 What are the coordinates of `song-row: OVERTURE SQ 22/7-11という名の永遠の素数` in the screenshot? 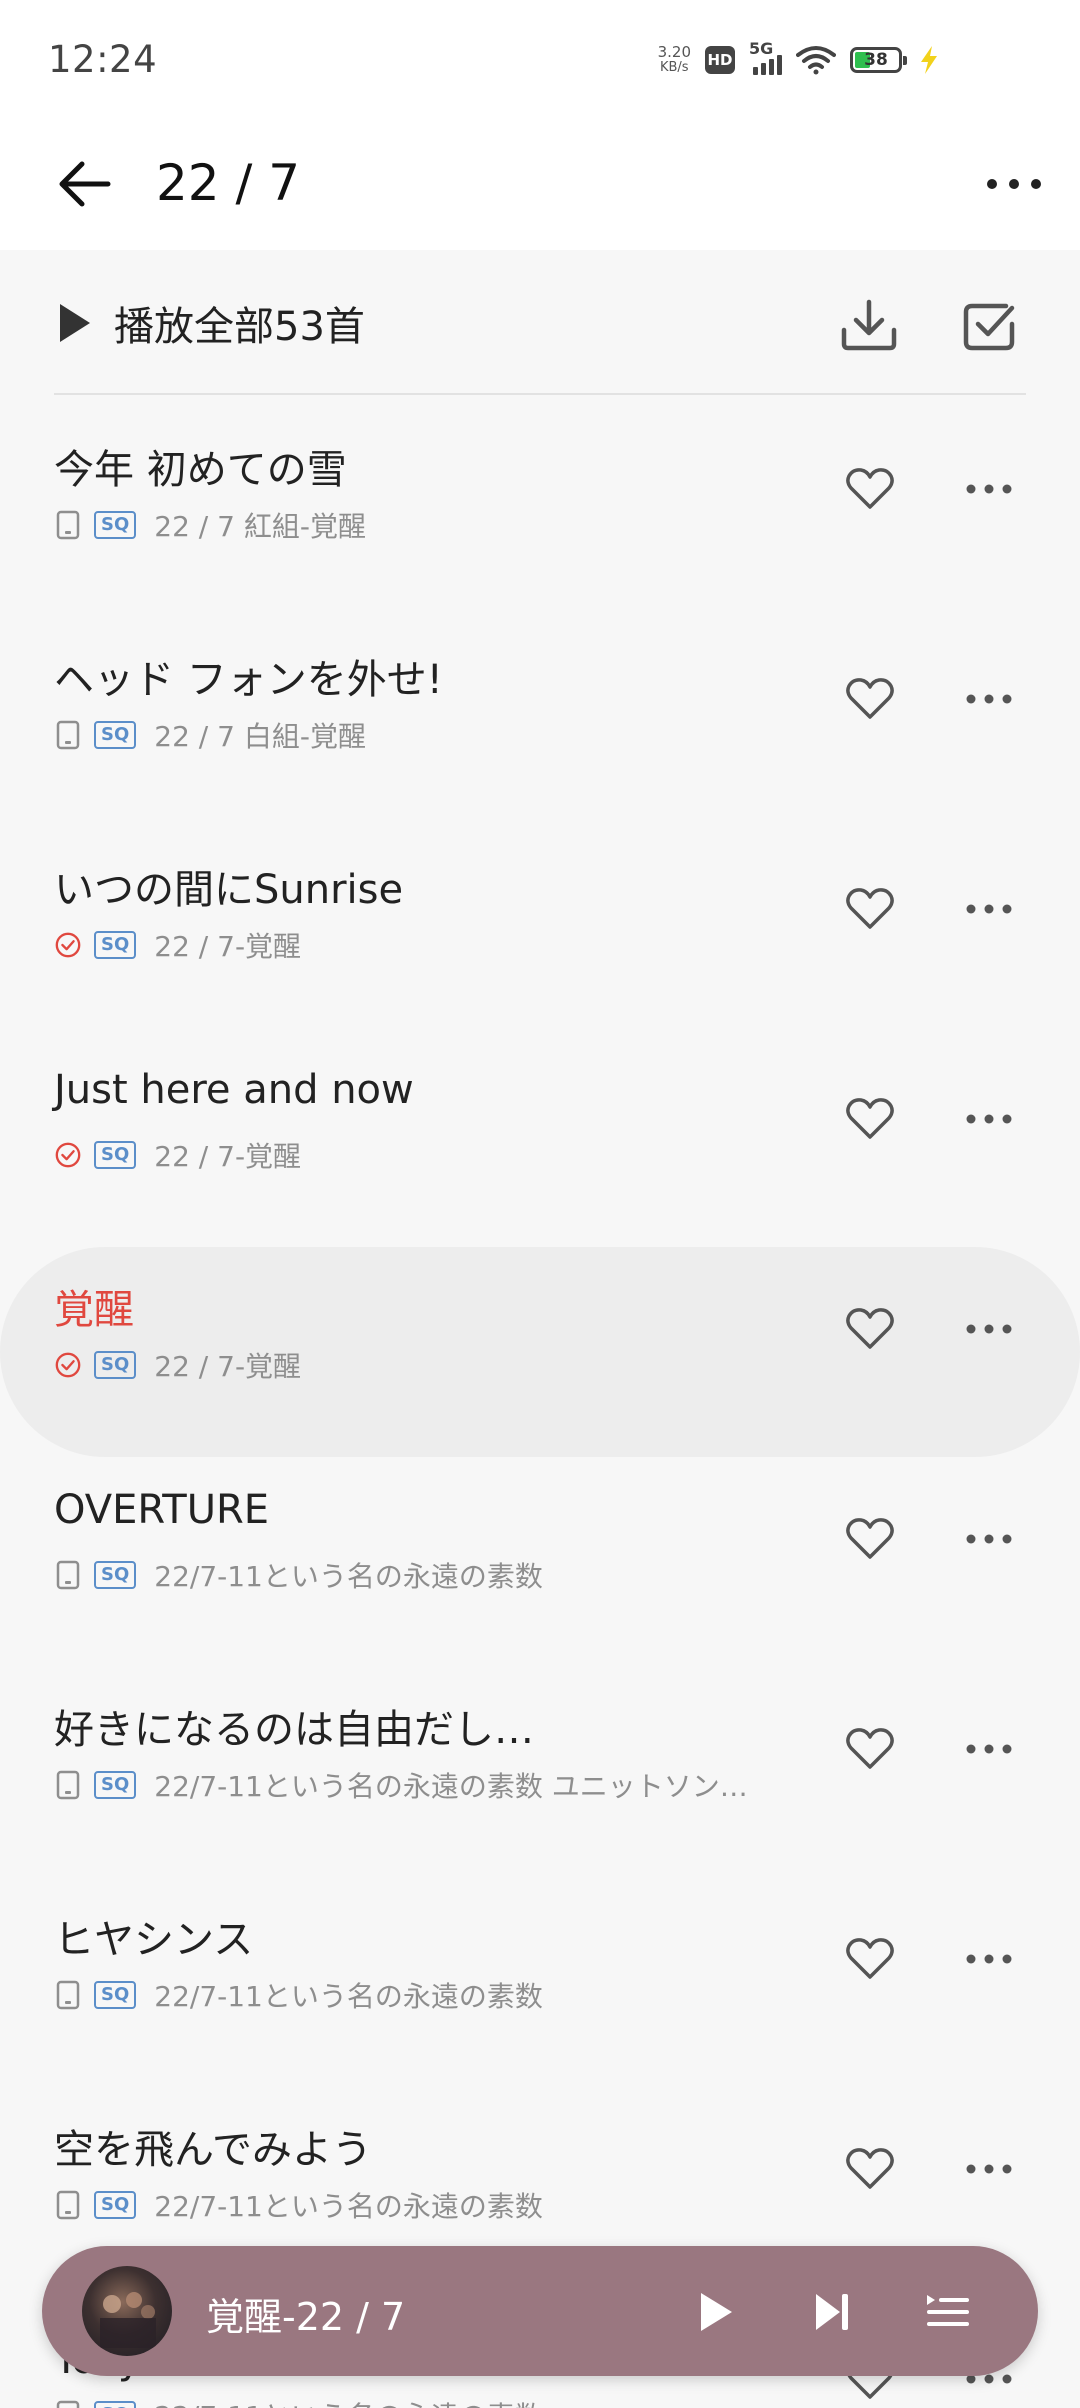 It's located at (540, 1550).